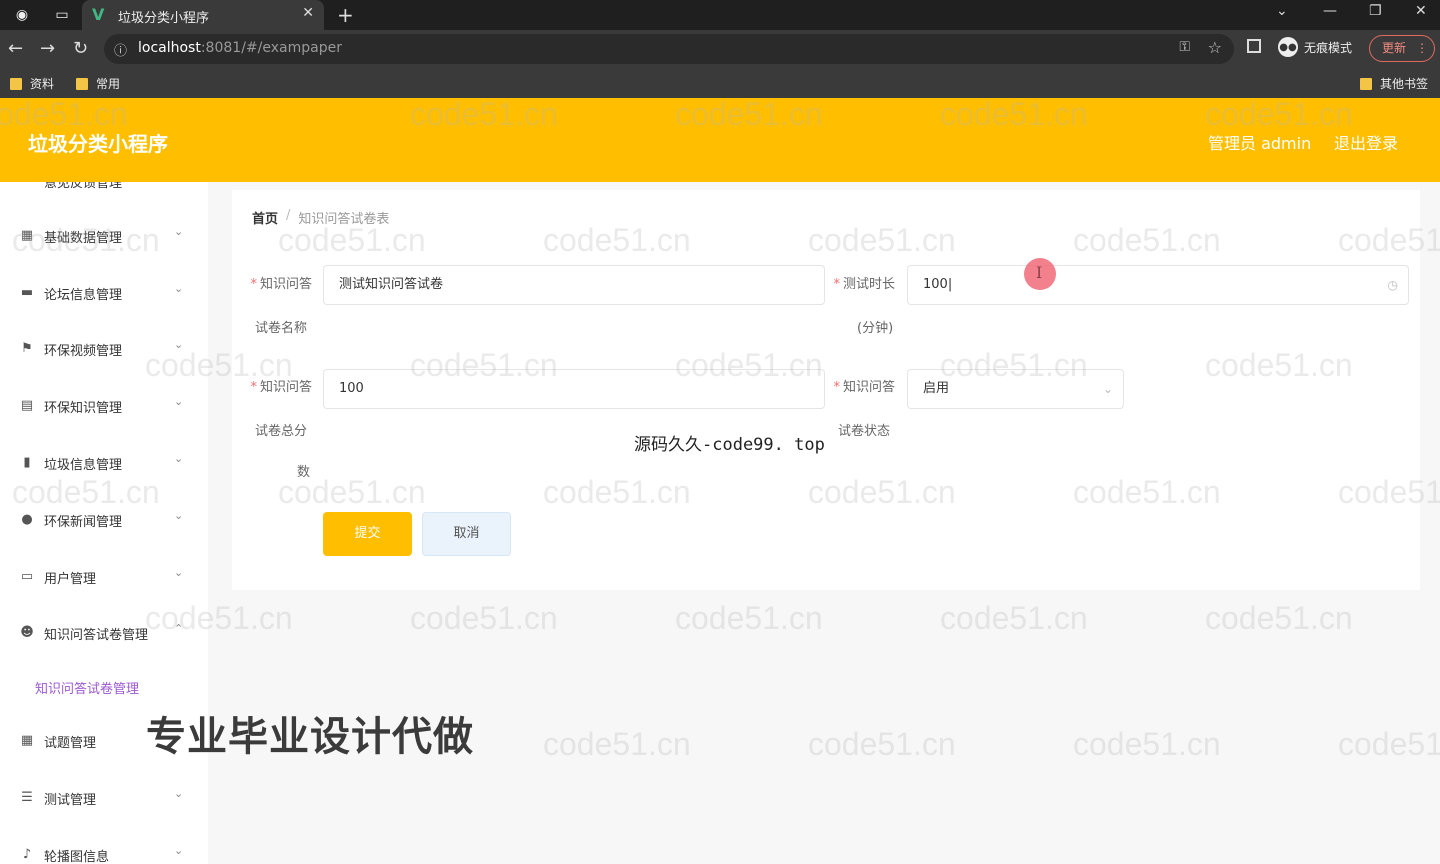  What do you see at coordinates (720, 83) in the screenshot?
I see `bookmarks-bar: 资料 常用 其他书签` at bounding box center [720, 83].